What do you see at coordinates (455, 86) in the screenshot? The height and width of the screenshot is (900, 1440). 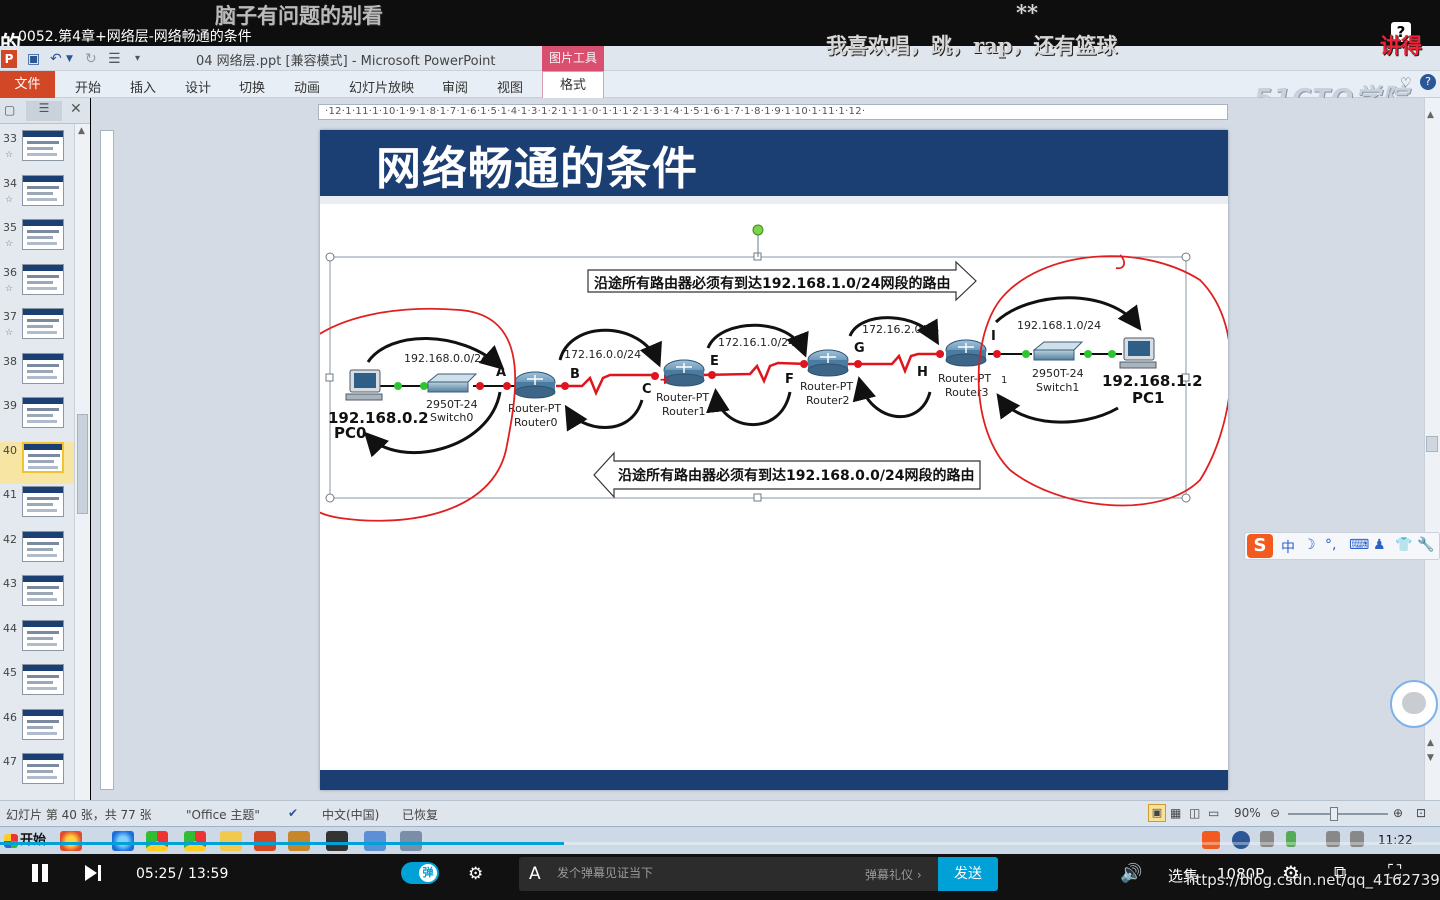 I see `tab-review: 审阅` at bounding box center [455, 86].